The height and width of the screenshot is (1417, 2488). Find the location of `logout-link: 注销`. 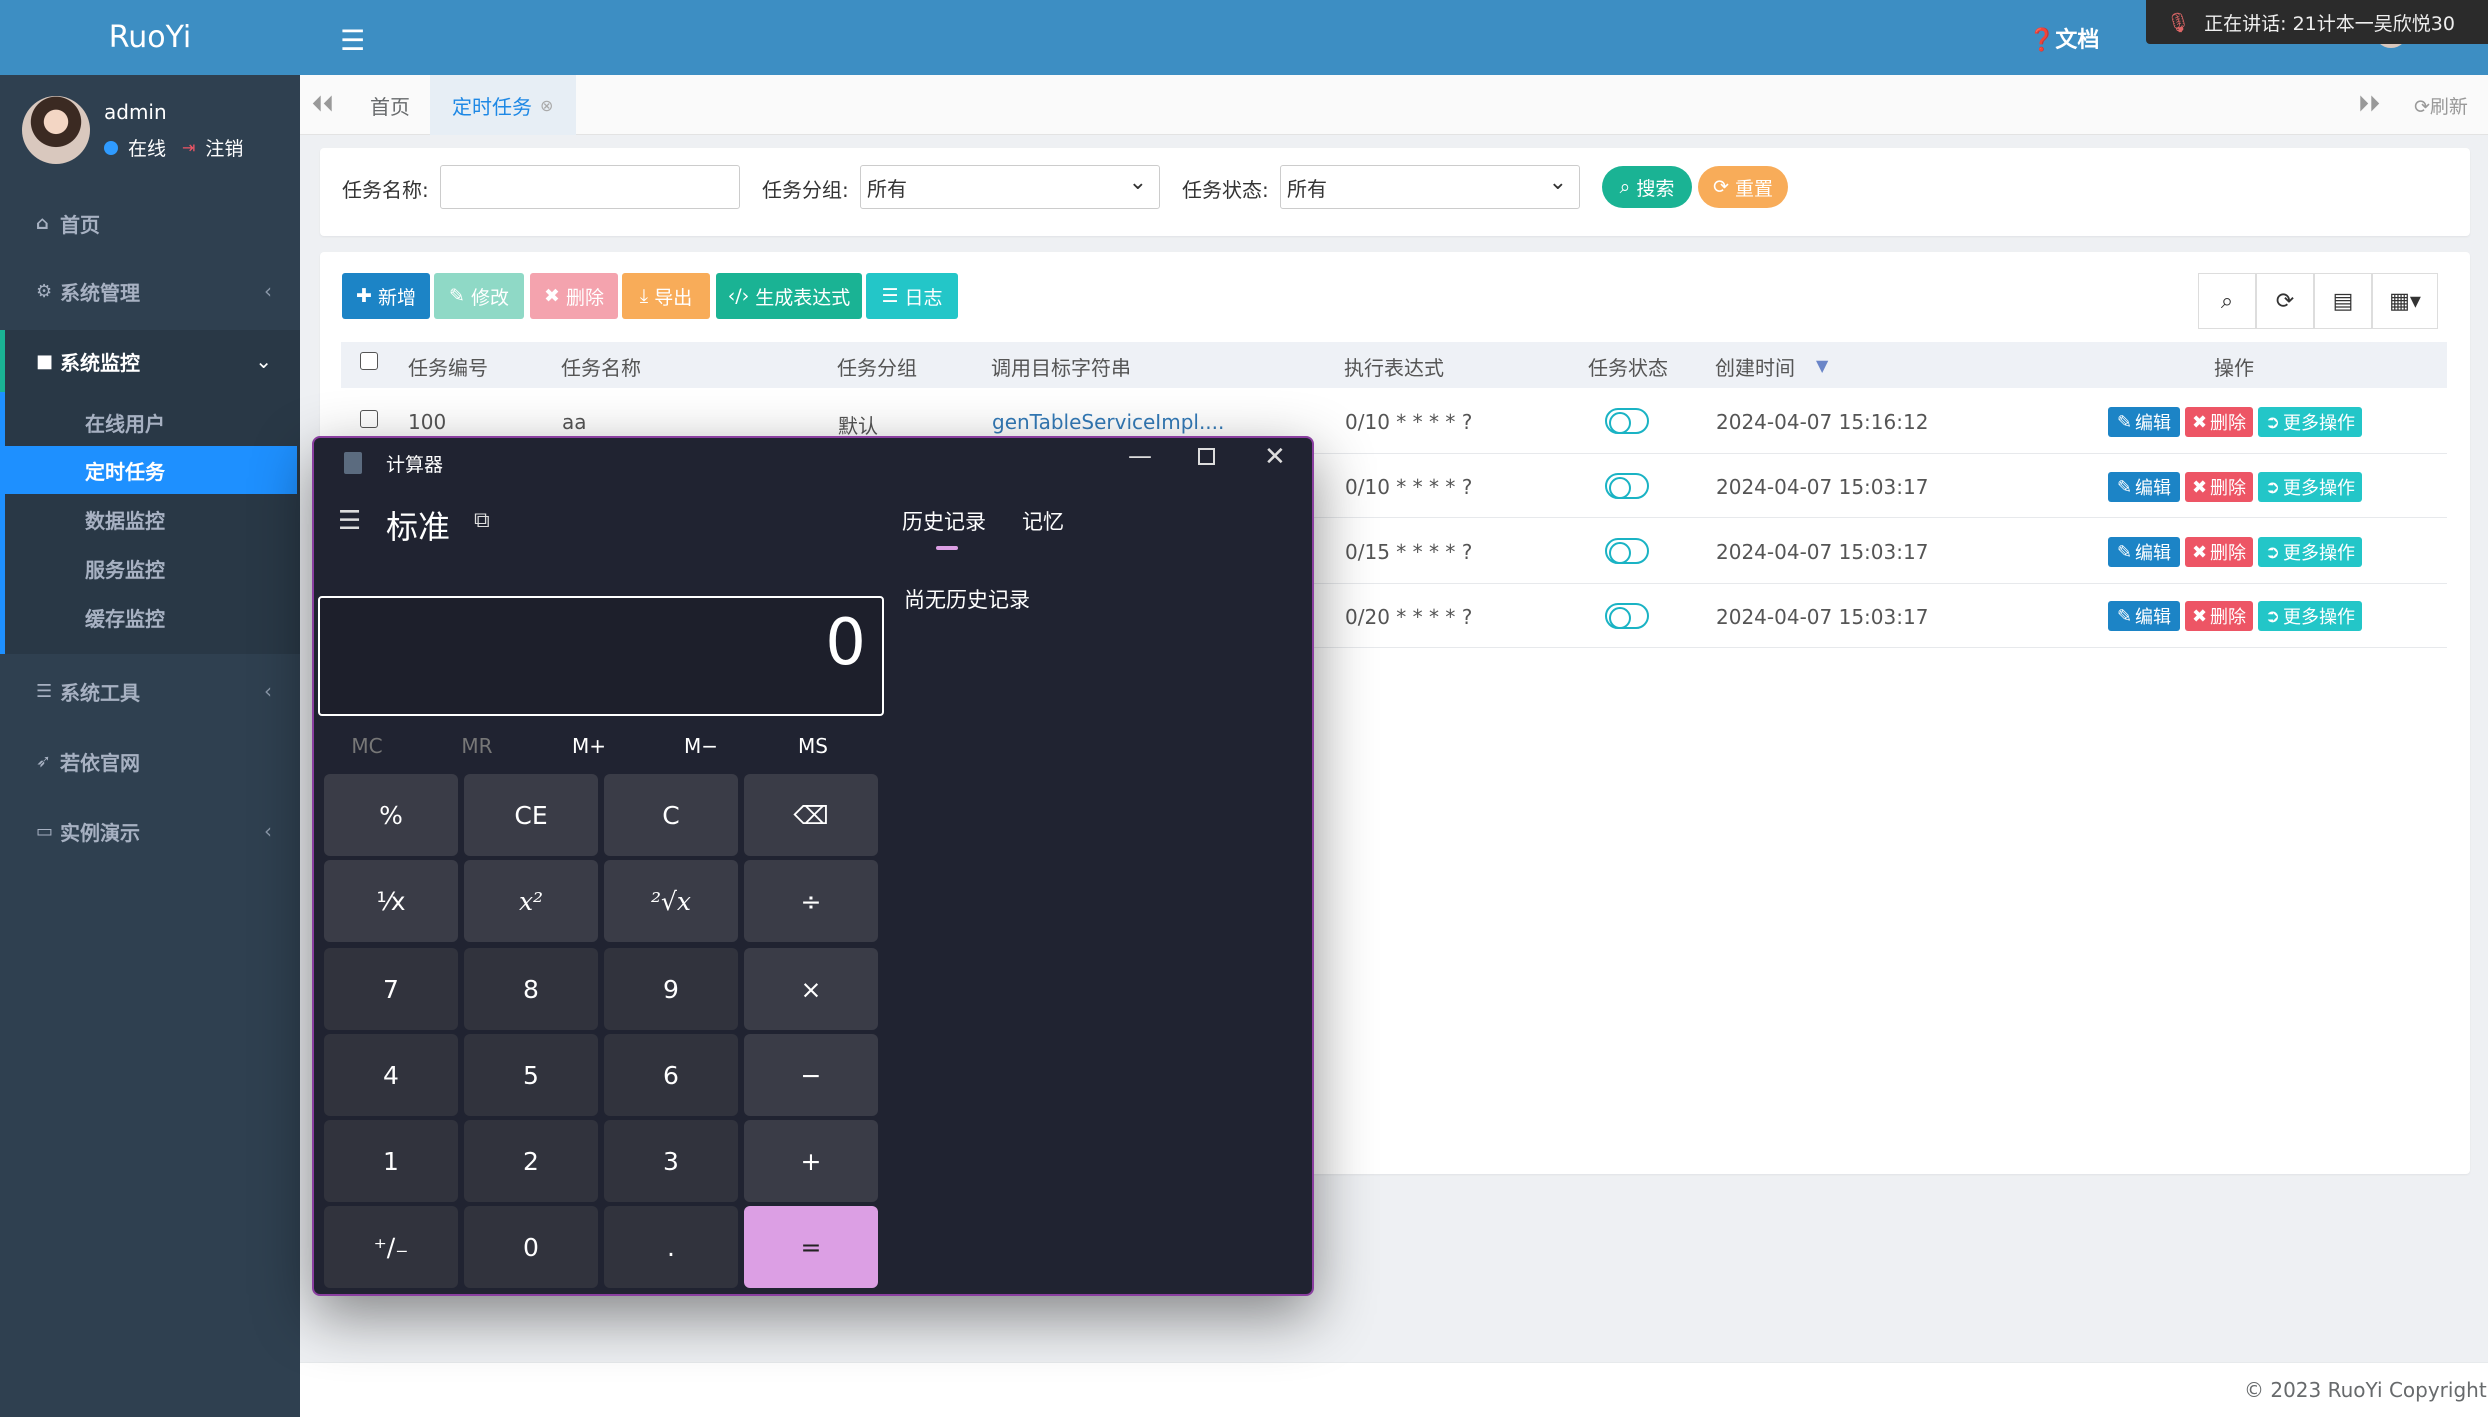

logout-link: 注销 is located at coordinates (224, 147).